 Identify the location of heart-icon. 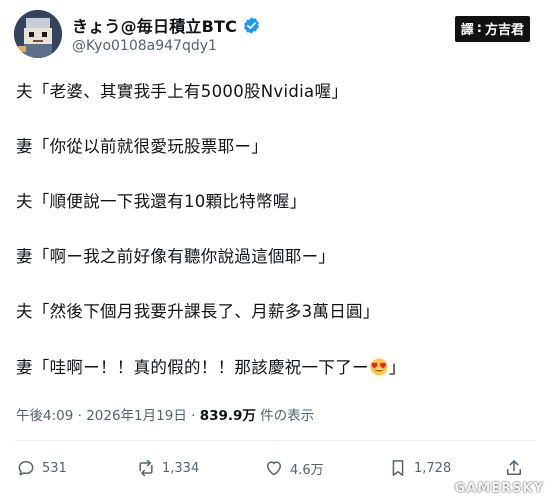
(274, 468).